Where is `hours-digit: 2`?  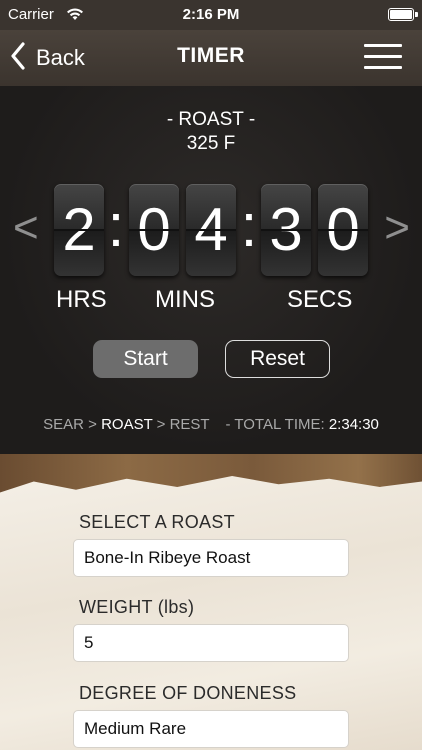 hours-digit: 2 is located at coordinates (79, 230).